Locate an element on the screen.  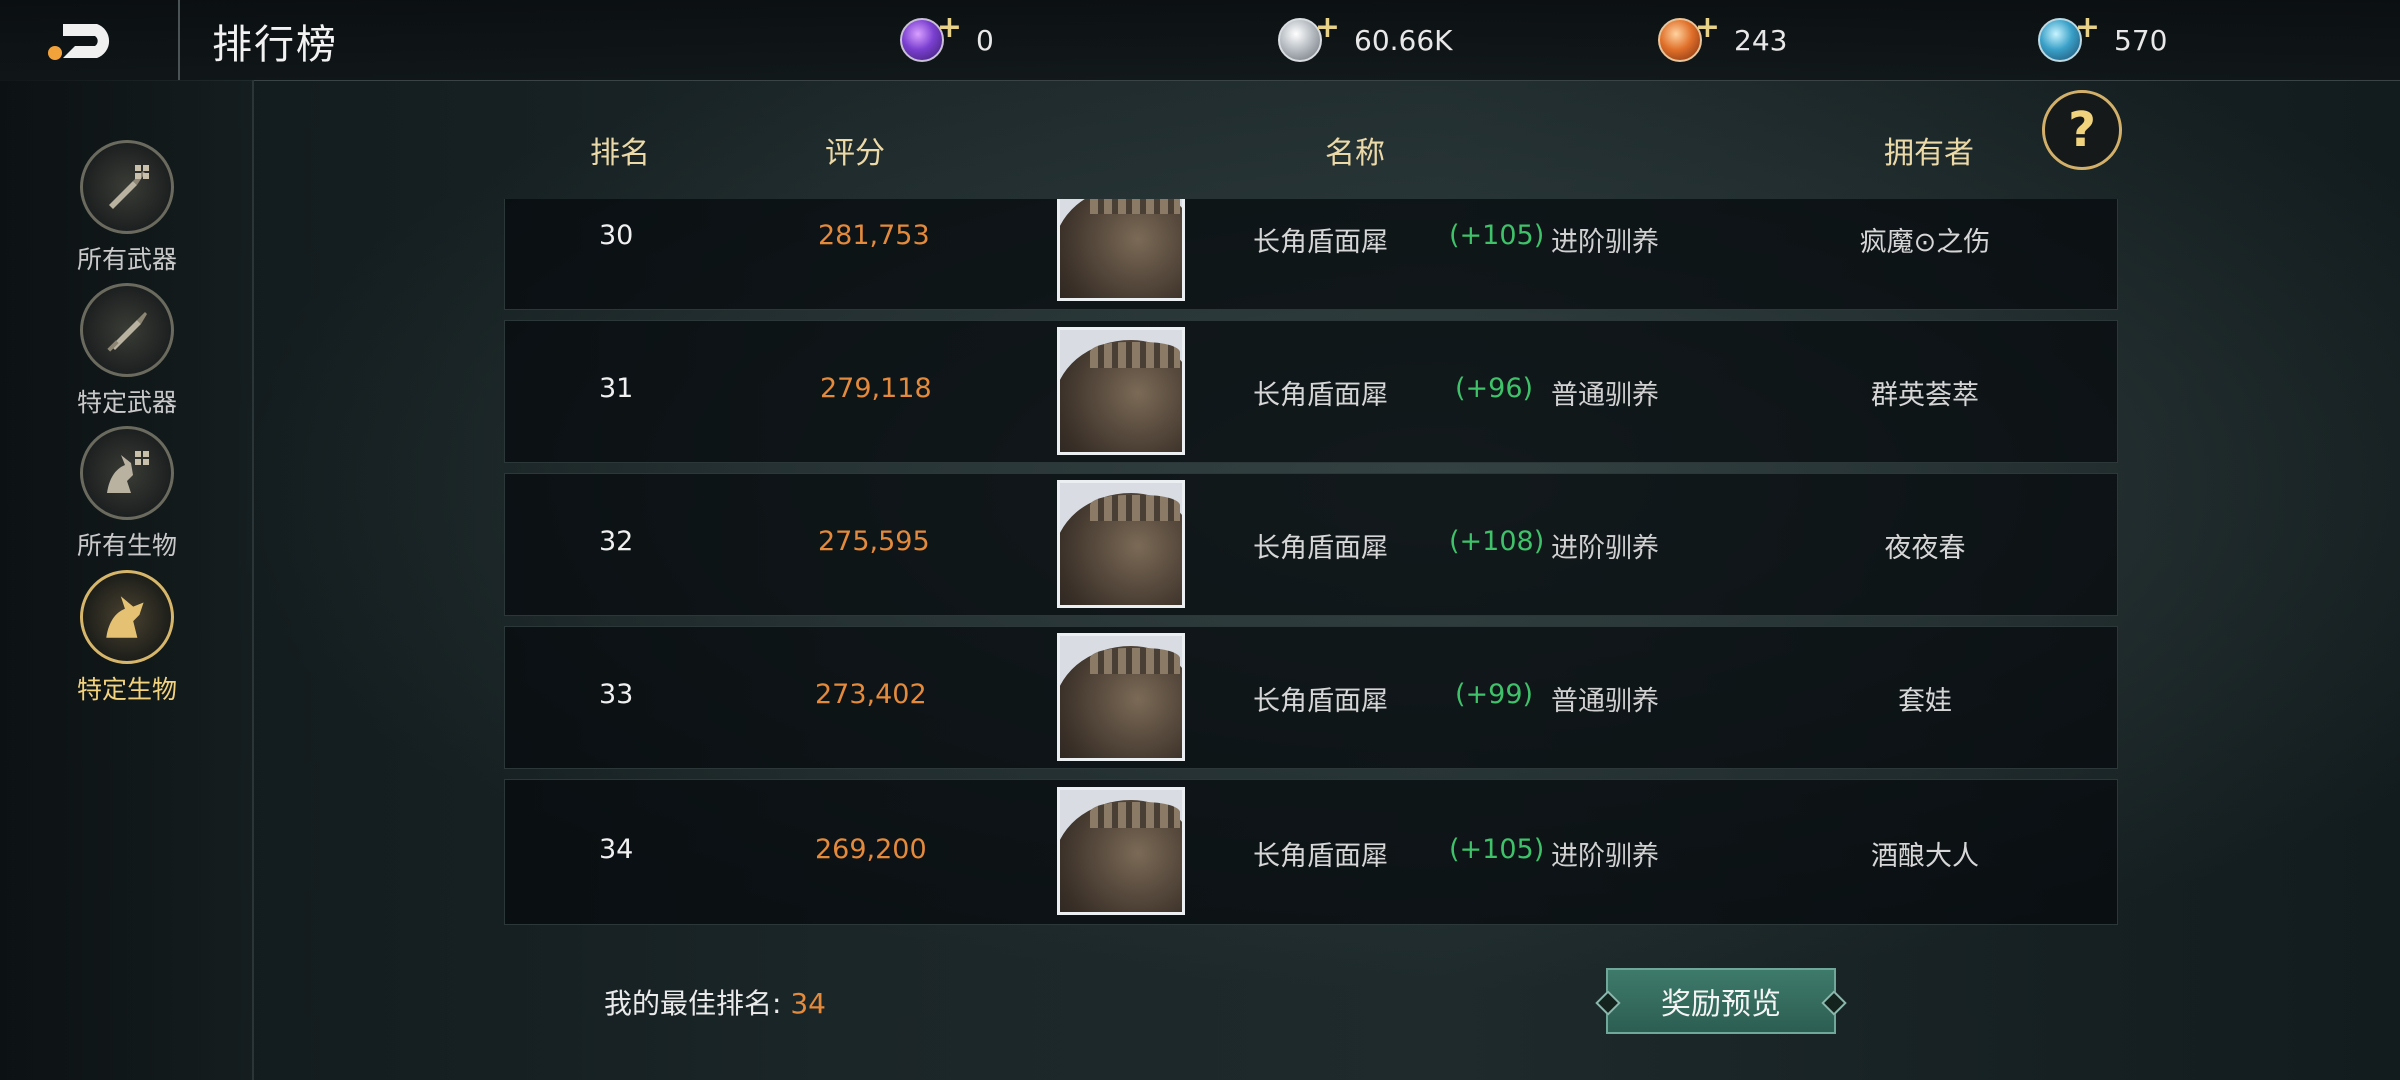
column-header-rank: 排名 is located at coordinates (620, 153).